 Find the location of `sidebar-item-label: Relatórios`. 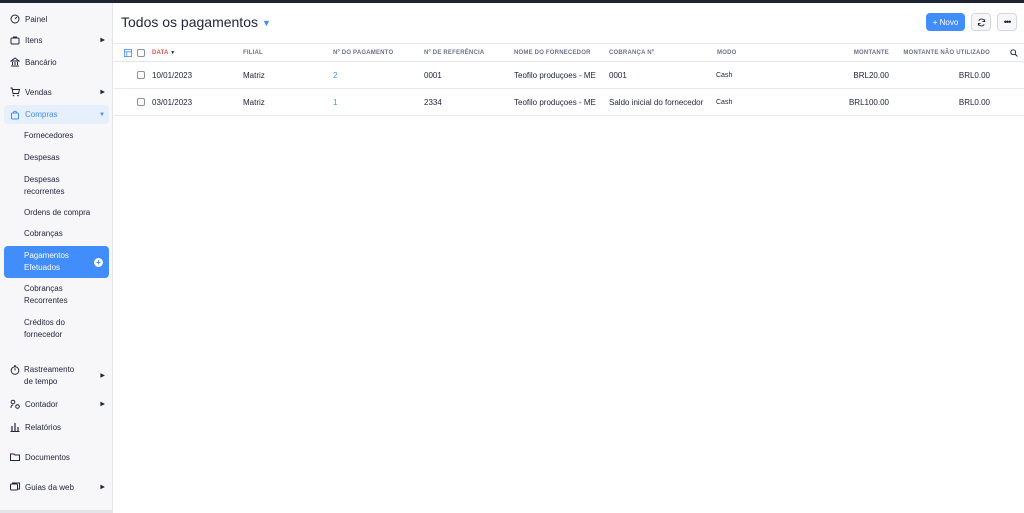

sidebar-item-label: Relatórios is located at coordinates (43, 427).